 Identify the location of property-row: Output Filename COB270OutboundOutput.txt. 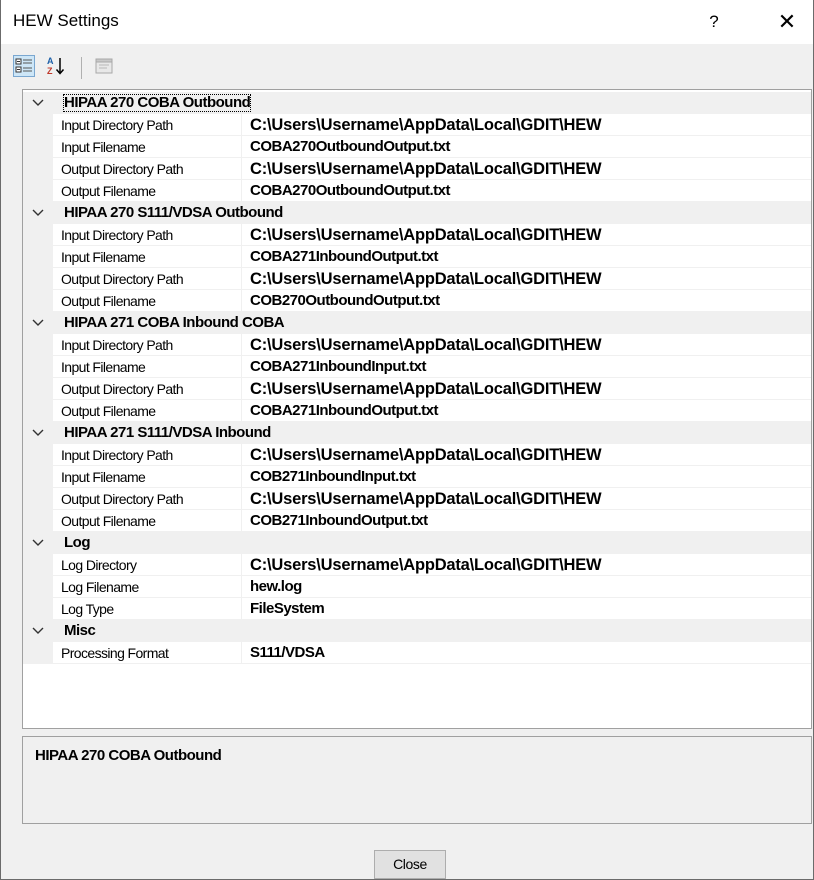
(417, 301).